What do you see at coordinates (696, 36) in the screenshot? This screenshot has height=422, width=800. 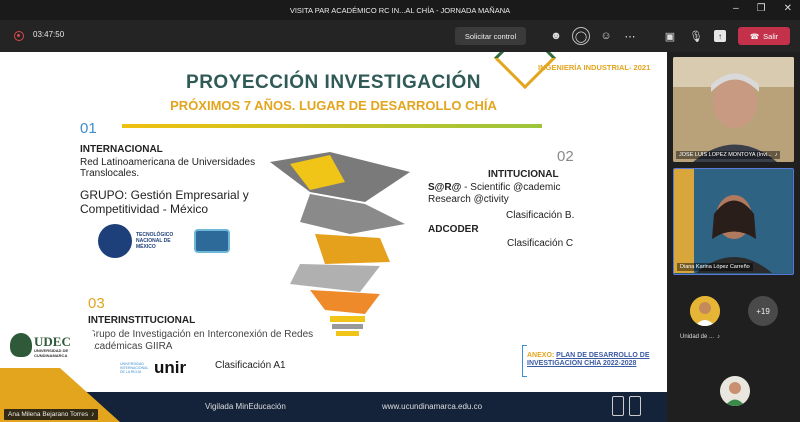 I see `microphone-icon: 🎙` at bounding box center [696, 36].